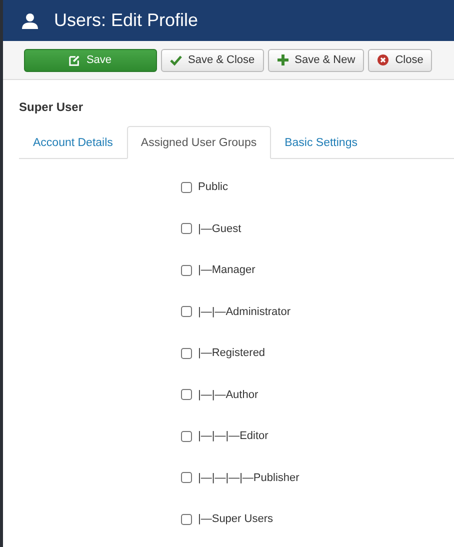  I want to click on group-label: |—|—Author, so click(228, 394).